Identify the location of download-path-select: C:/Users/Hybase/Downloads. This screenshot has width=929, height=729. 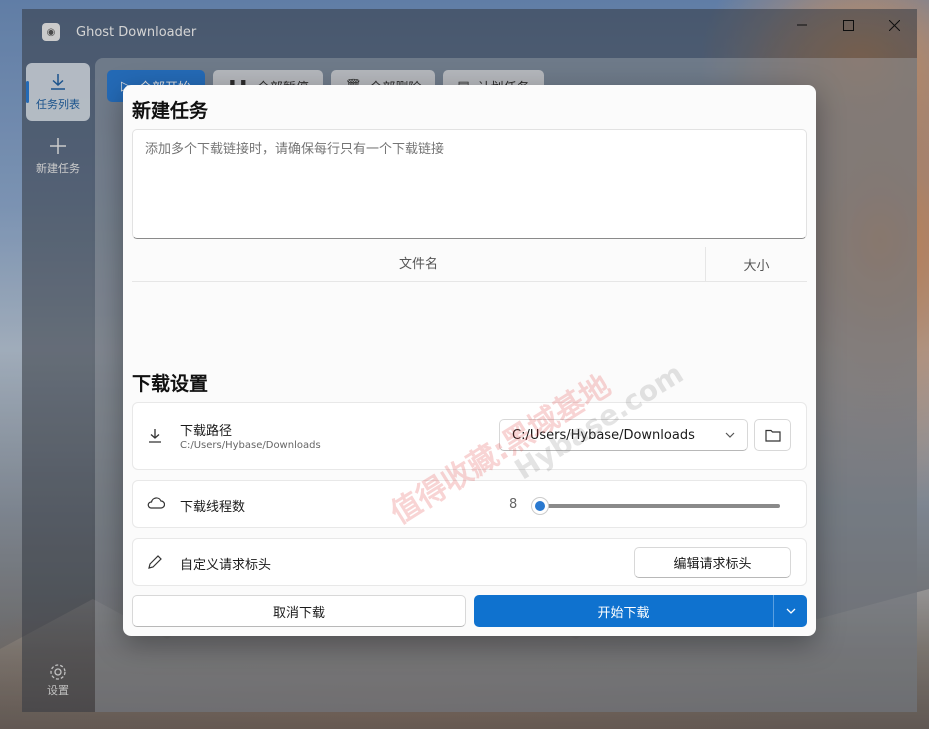
(623, 435).